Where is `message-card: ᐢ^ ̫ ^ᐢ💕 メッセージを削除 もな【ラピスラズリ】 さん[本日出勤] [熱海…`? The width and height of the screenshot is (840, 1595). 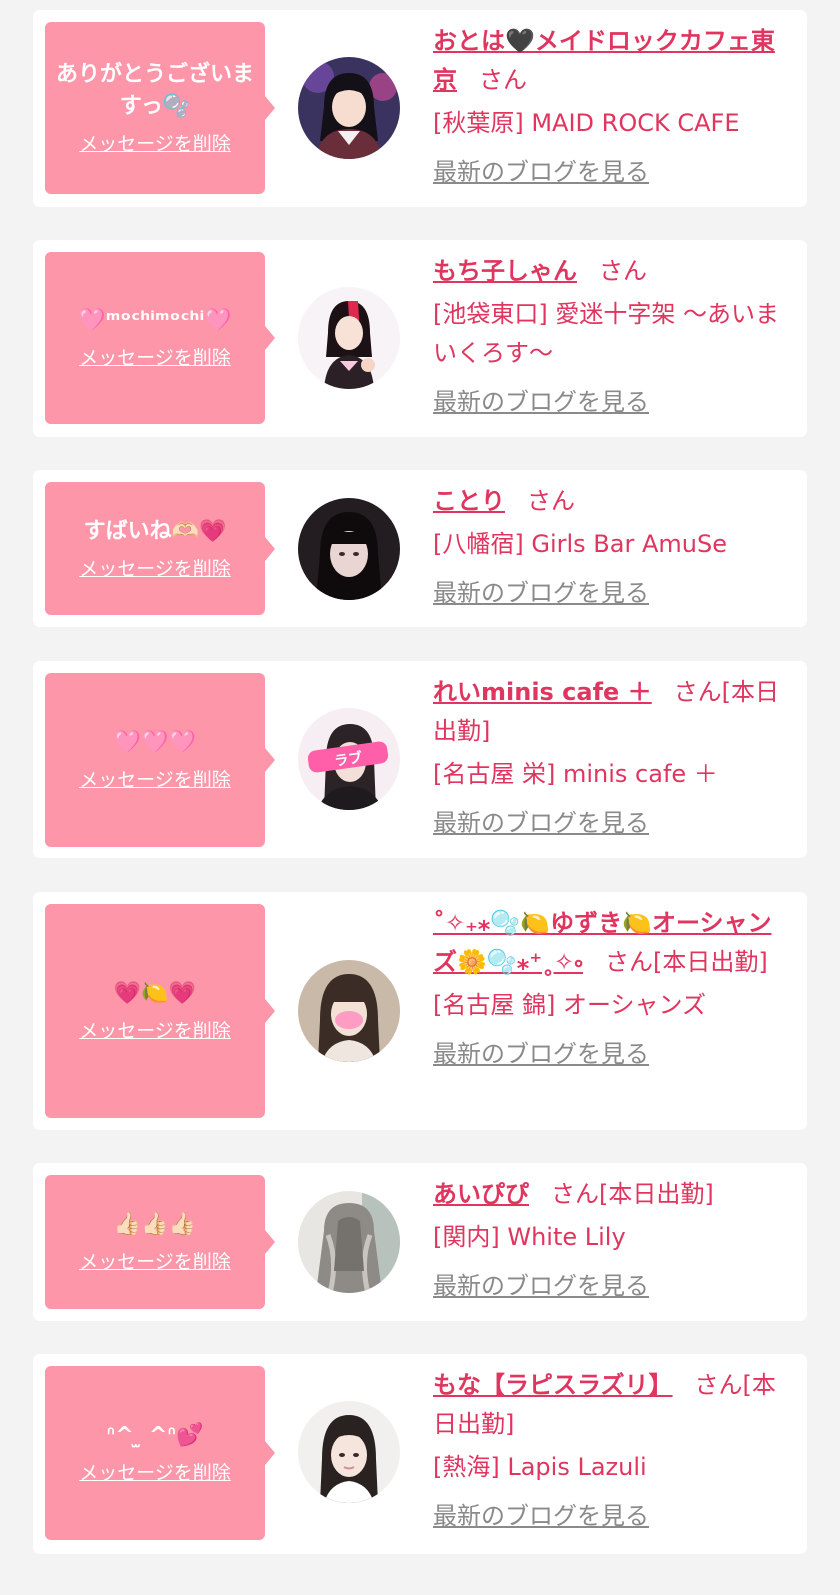 message-card: ᐢ^ ̫ ^ᐢ💕 メッセージを削除 もな【ラピスラズリ】 さん[本日出勤] [熱海… is located at coordinates (420, 1454).